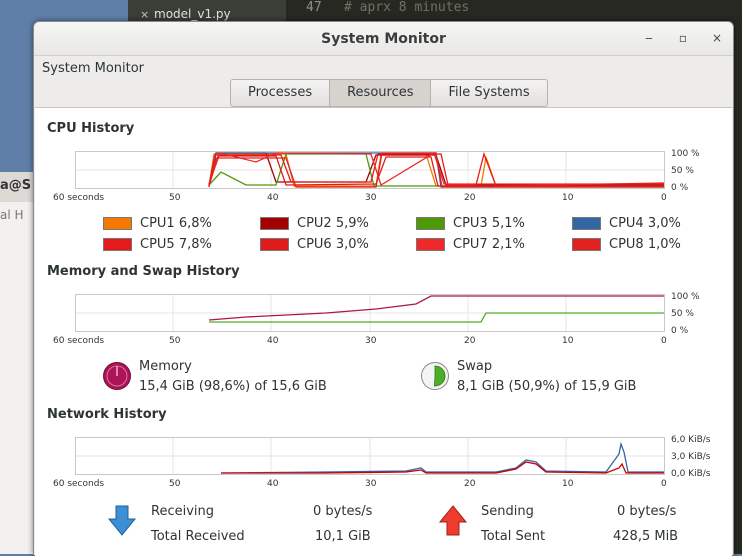 Image resolution: width=742 pixels, height=556 pixels. I want to click on cpu-graph, so click(370, 170).